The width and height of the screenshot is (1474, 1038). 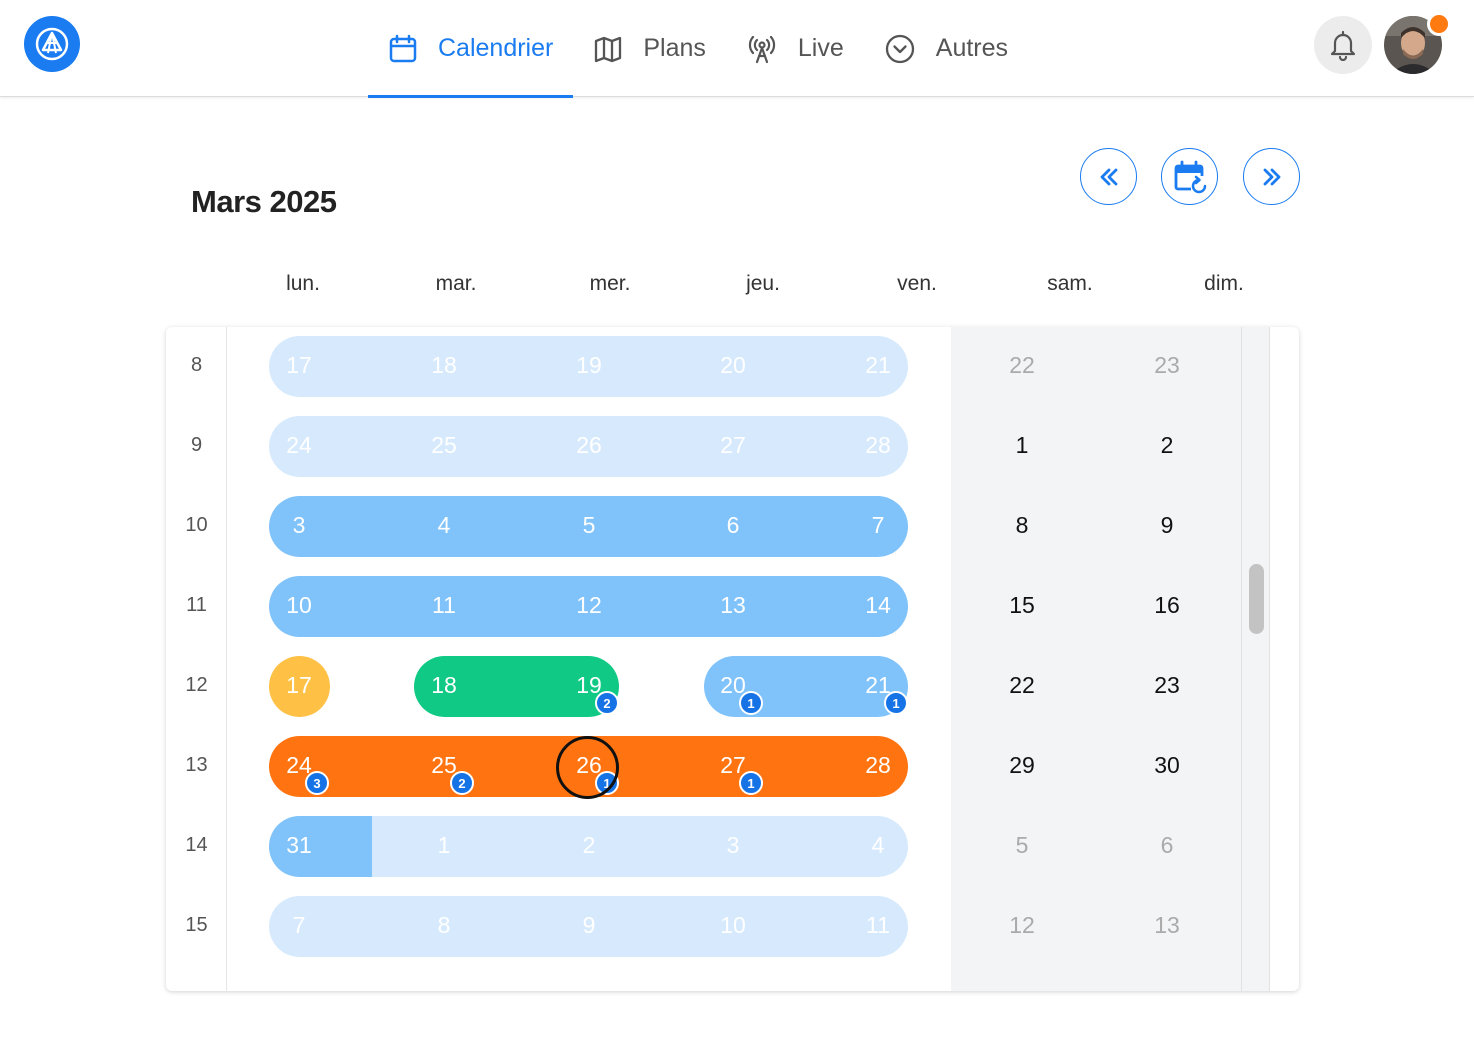 What do you see at coordinates (610, 283) in the screenshot?
I see `weekday-header: mer.` at bounding box center [610, 283].